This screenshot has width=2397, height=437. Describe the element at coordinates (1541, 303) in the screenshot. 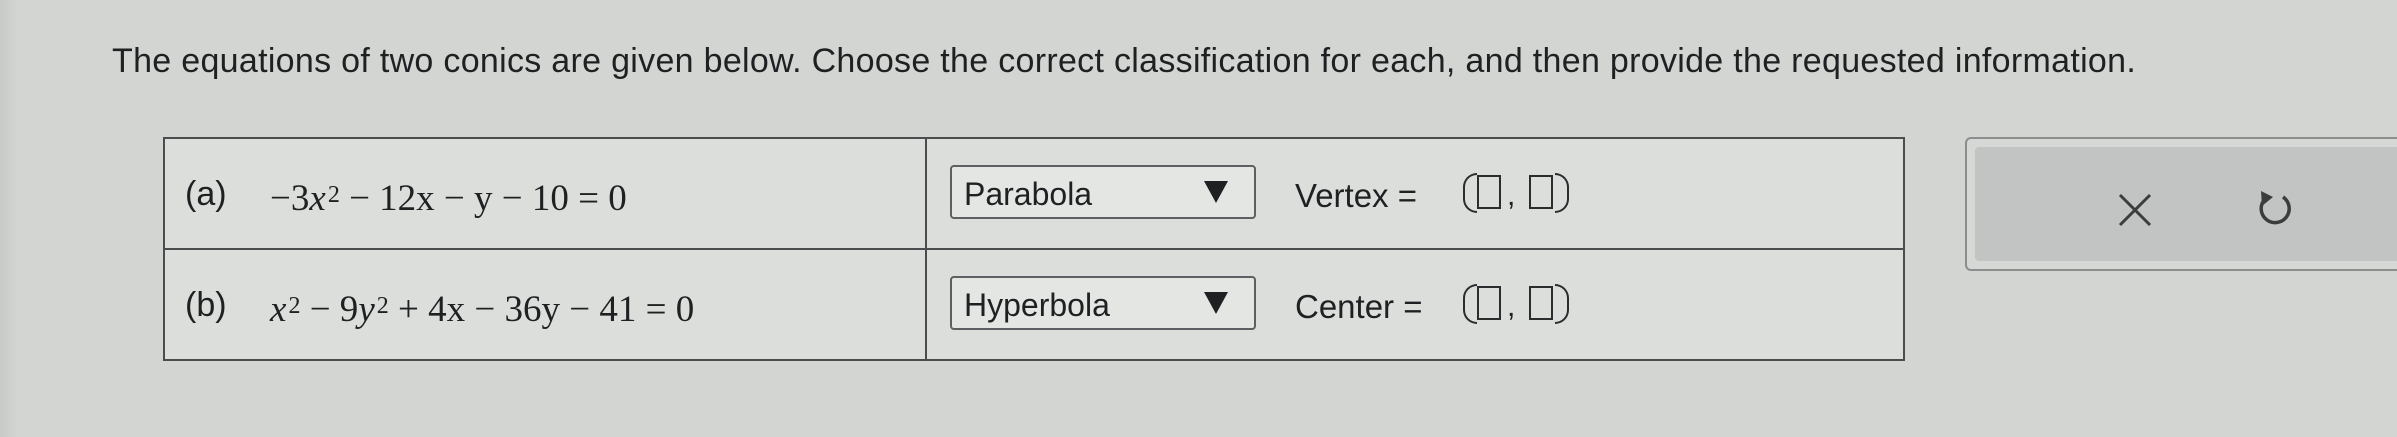

I see `center-y-field` at that location.